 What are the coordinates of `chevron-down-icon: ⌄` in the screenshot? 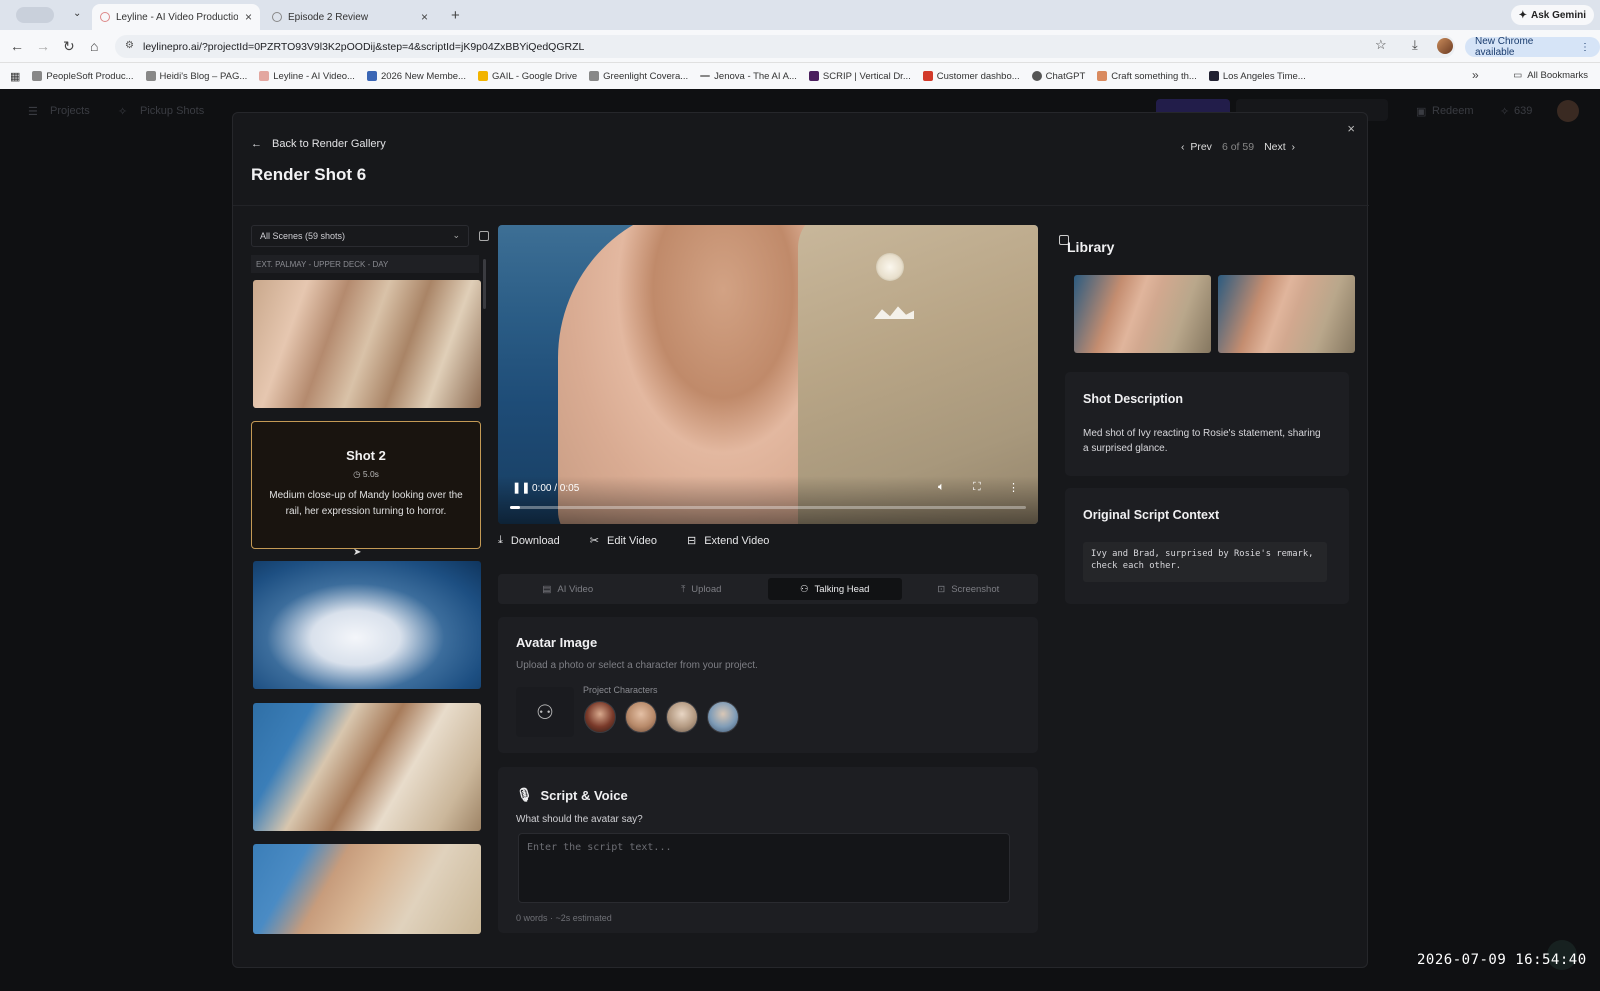 It's located at (456, 235).